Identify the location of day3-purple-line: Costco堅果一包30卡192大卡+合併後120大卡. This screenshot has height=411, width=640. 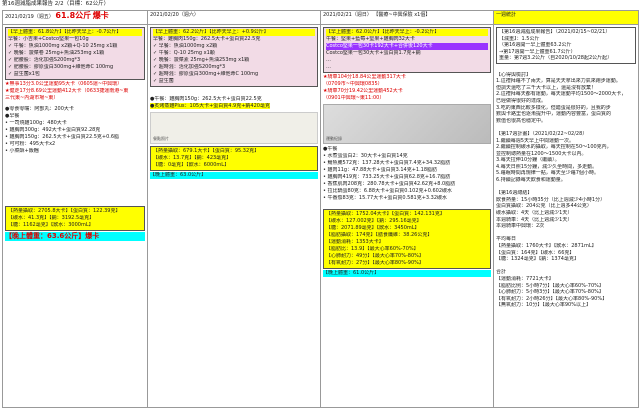
(407, 46).